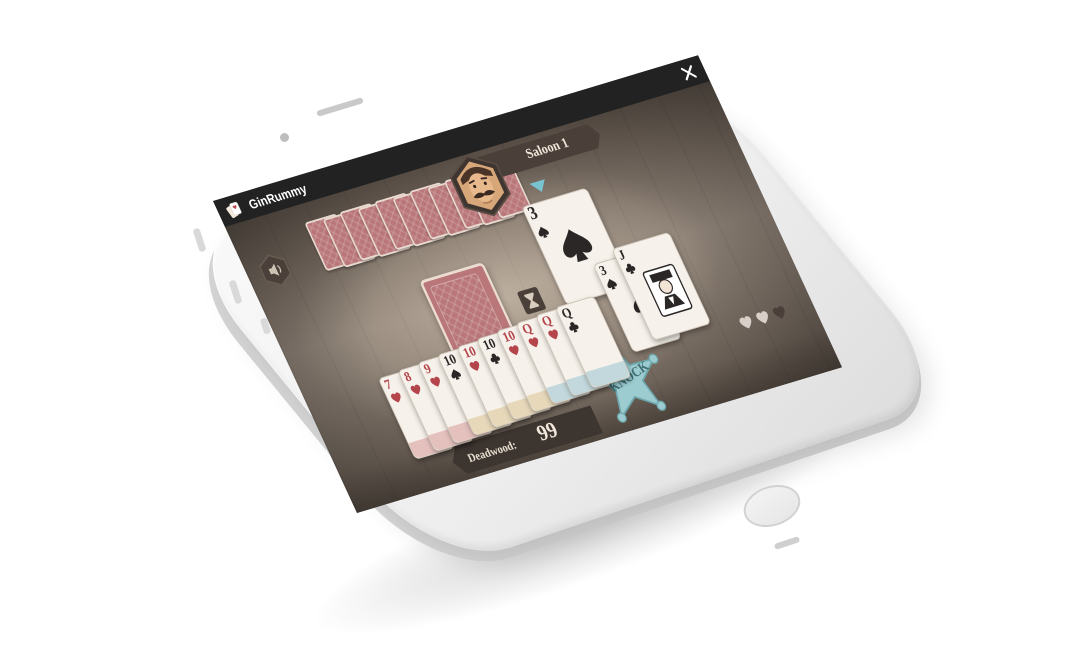 Image resolution: width=1080 pixels, height=660 pixels. What do you see at coordinates (622, 255) in the screenshot?
I see `card-rank: J` at bounding box center [622, 255].